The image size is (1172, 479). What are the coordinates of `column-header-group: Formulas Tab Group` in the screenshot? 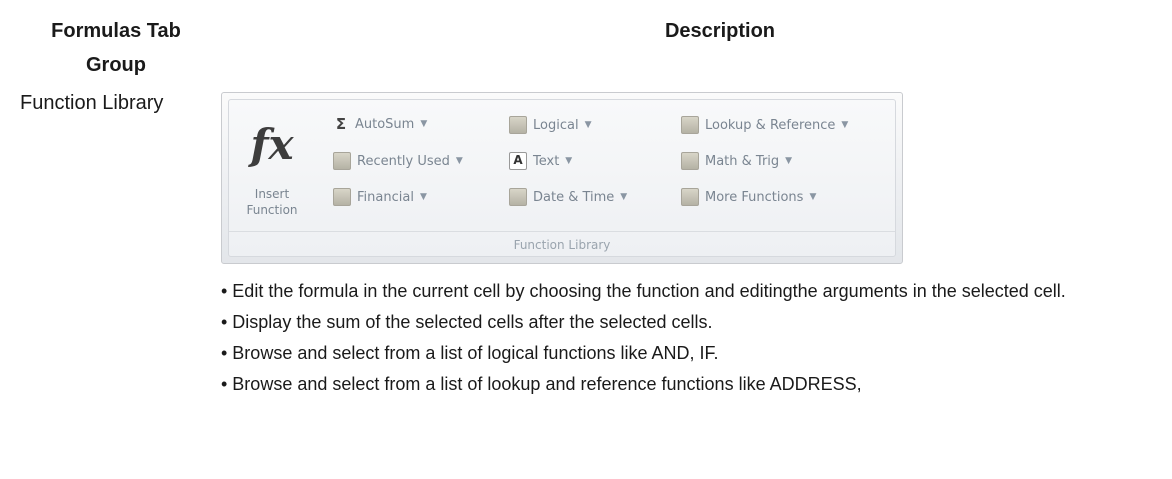 It's located at (116, 48).